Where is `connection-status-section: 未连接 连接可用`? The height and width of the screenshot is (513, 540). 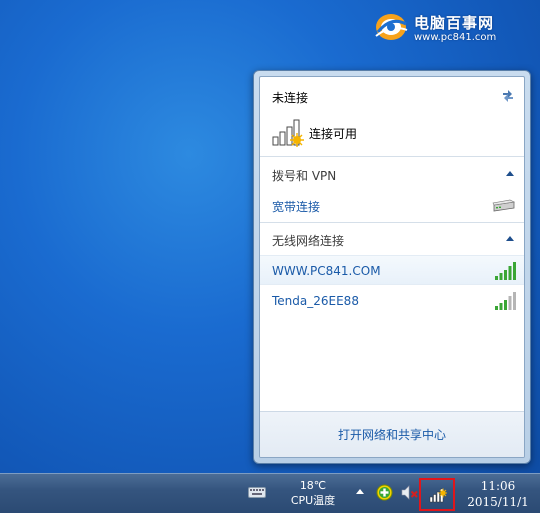
connection-status-section: 未连接 连接可用 is located at coordinates (392, 116).